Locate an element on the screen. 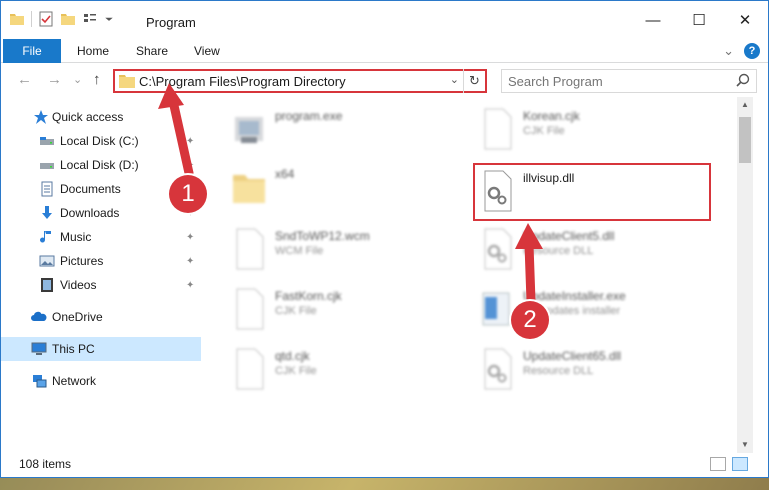 This screenshot has height=490, width=769. search-icon is located at coordinates (743, 80).